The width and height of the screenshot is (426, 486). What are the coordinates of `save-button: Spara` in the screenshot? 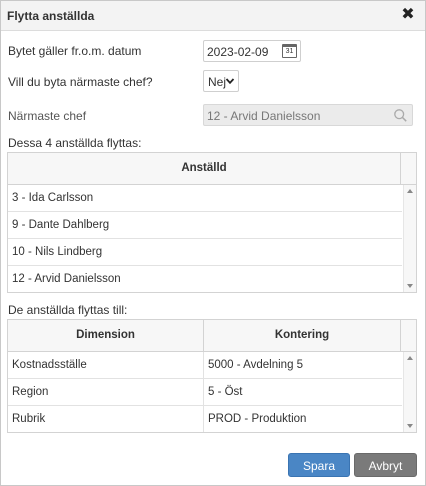 It's located at (319, 465).